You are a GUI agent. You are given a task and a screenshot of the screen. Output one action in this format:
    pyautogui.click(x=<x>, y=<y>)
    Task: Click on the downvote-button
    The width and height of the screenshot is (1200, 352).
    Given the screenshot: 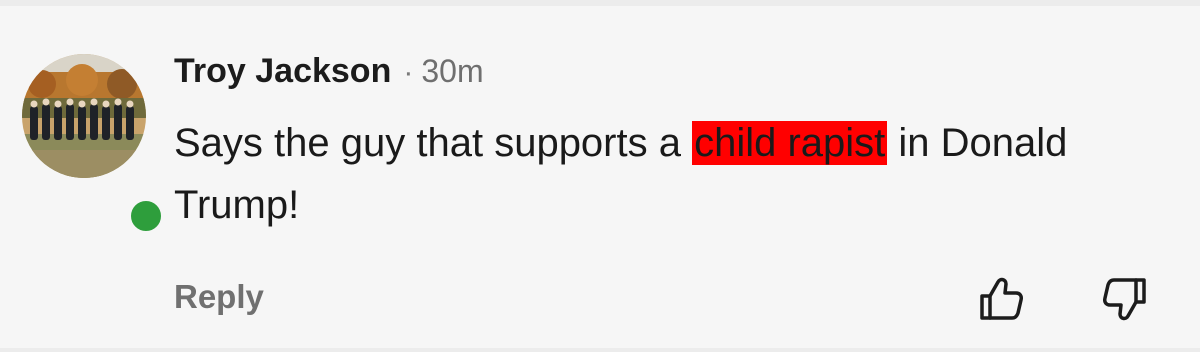 What is the action you would take?
    pyautogui.click(x=1125, y=299)
    